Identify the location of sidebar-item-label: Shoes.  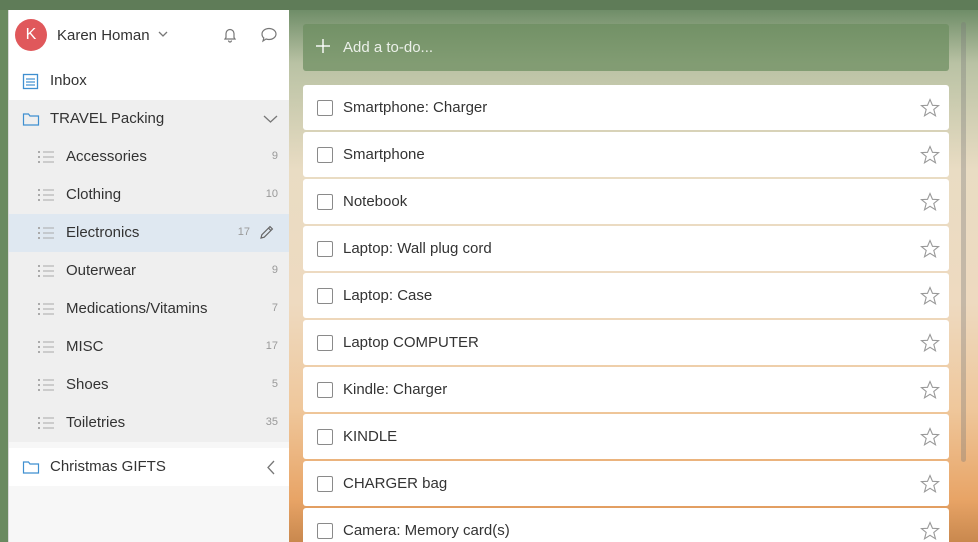
(87, 384).